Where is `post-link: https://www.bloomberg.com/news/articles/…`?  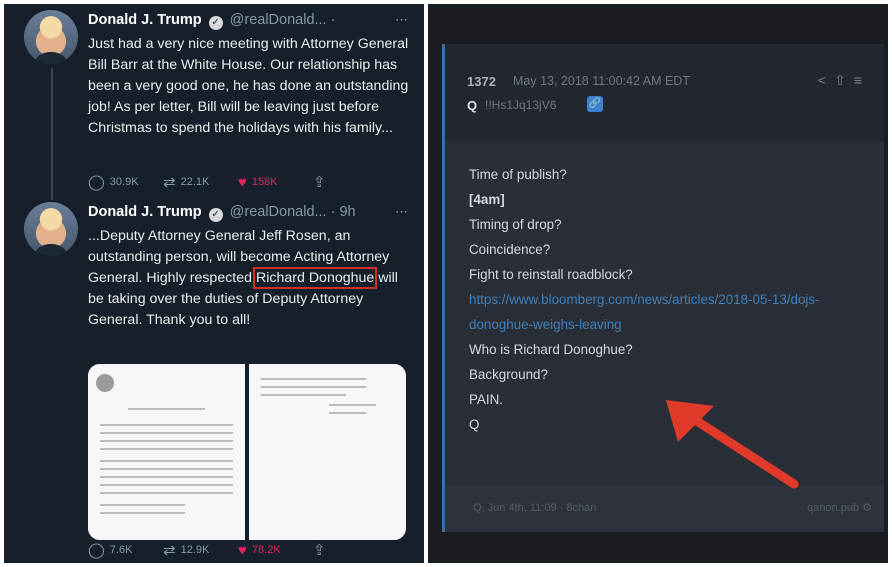
post-link: https://www.bloomberg.com/news/articles/… is located at coordinates (664, 312).